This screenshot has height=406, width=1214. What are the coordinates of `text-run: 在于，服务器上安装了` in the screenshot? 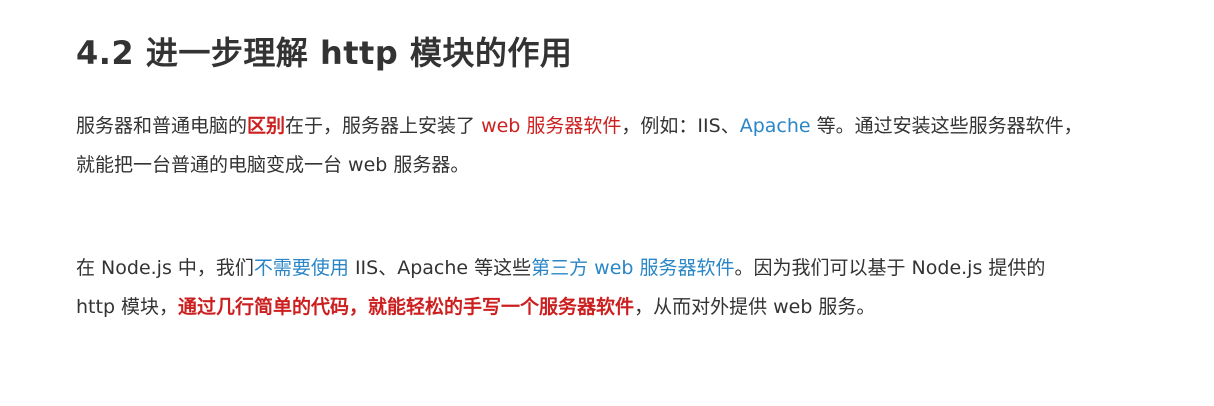 It's located at (383, 126).